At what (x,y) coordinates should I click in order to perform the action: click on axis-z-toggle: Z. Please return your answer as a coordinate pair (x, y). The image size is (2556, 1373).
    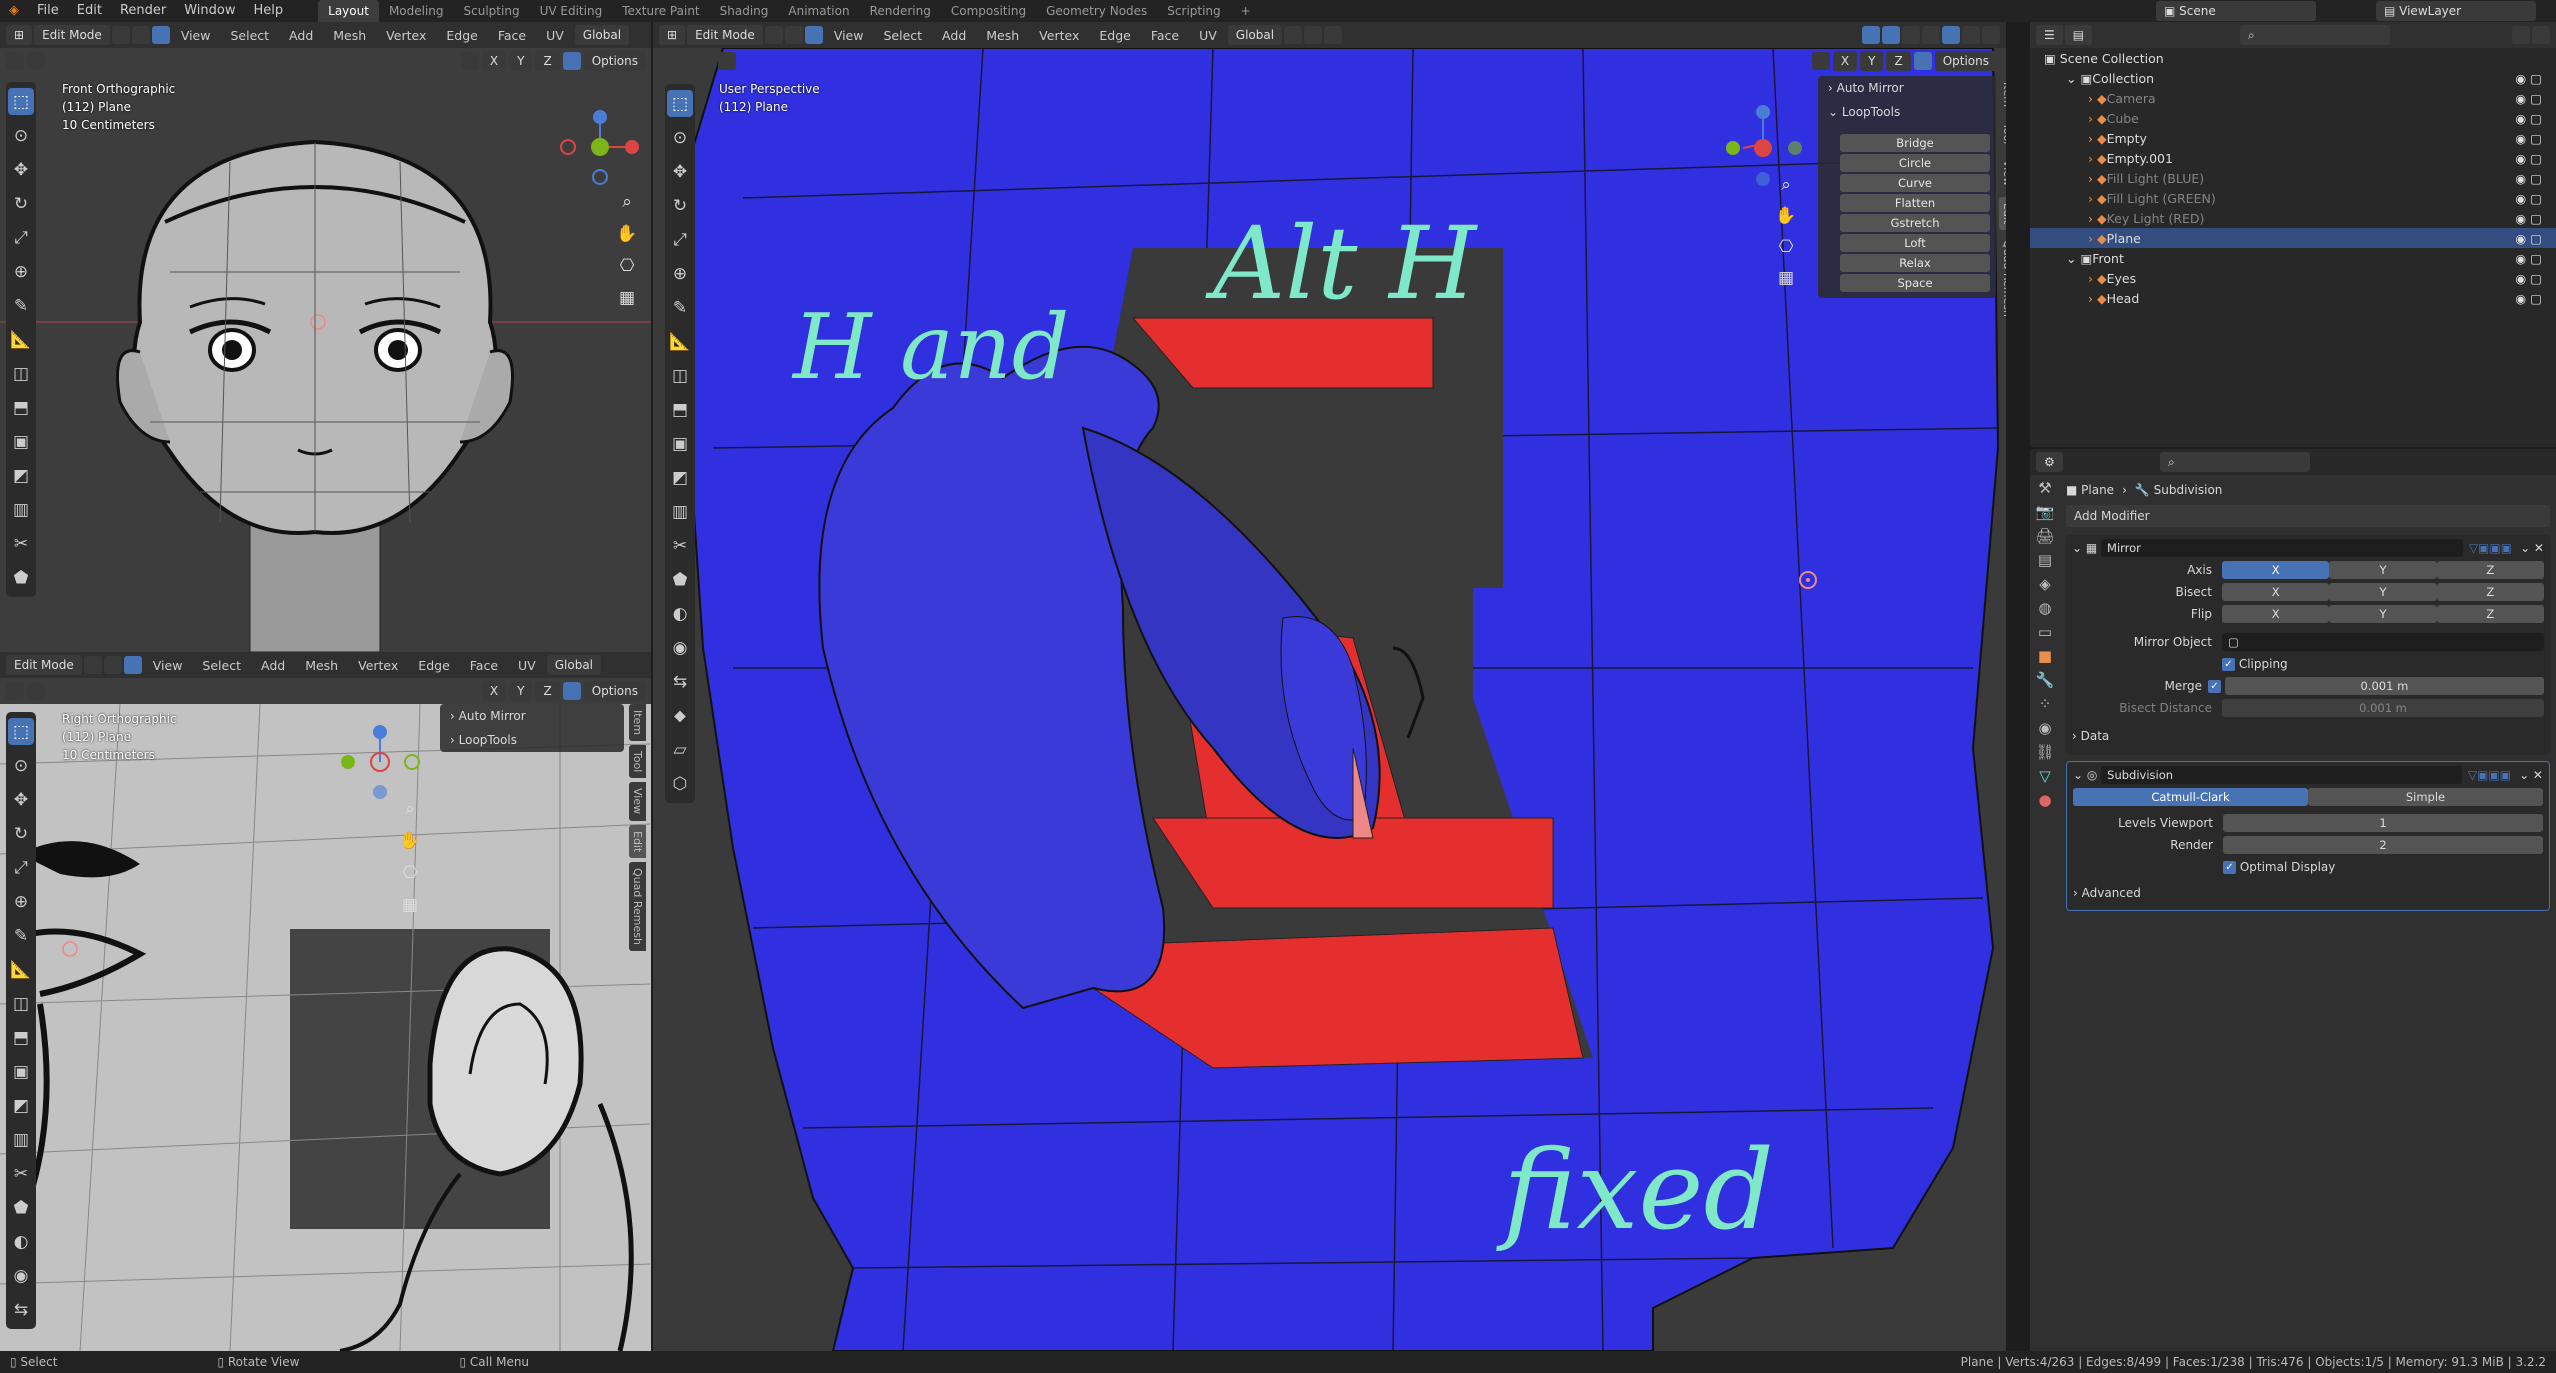
    Looking at the image, I should click on (547, 691).